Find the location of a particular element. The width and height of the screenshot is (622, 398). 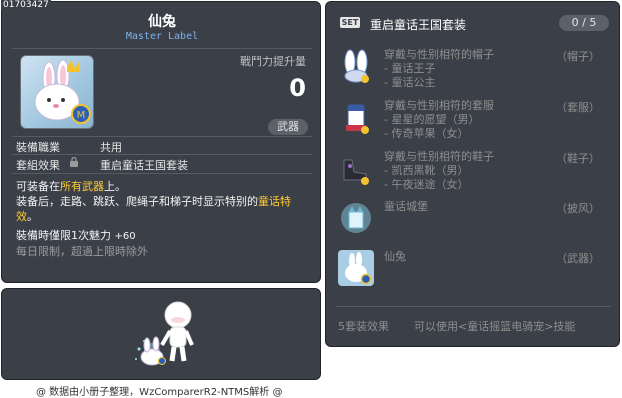

set-effect-value: 重启童话王国套装 is located at coordinates (144, 165).